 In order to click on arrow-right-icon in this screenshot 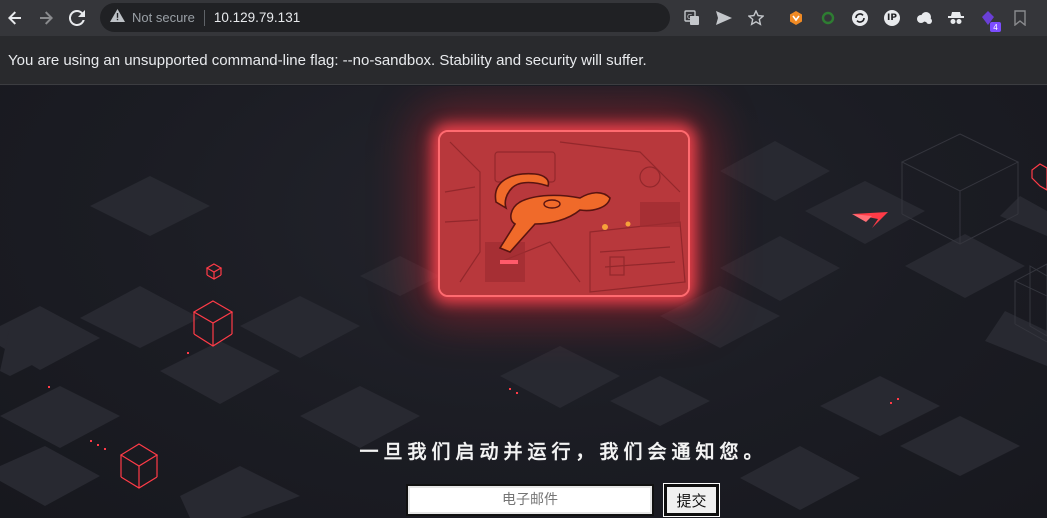, I will do `click(46, 18)`.